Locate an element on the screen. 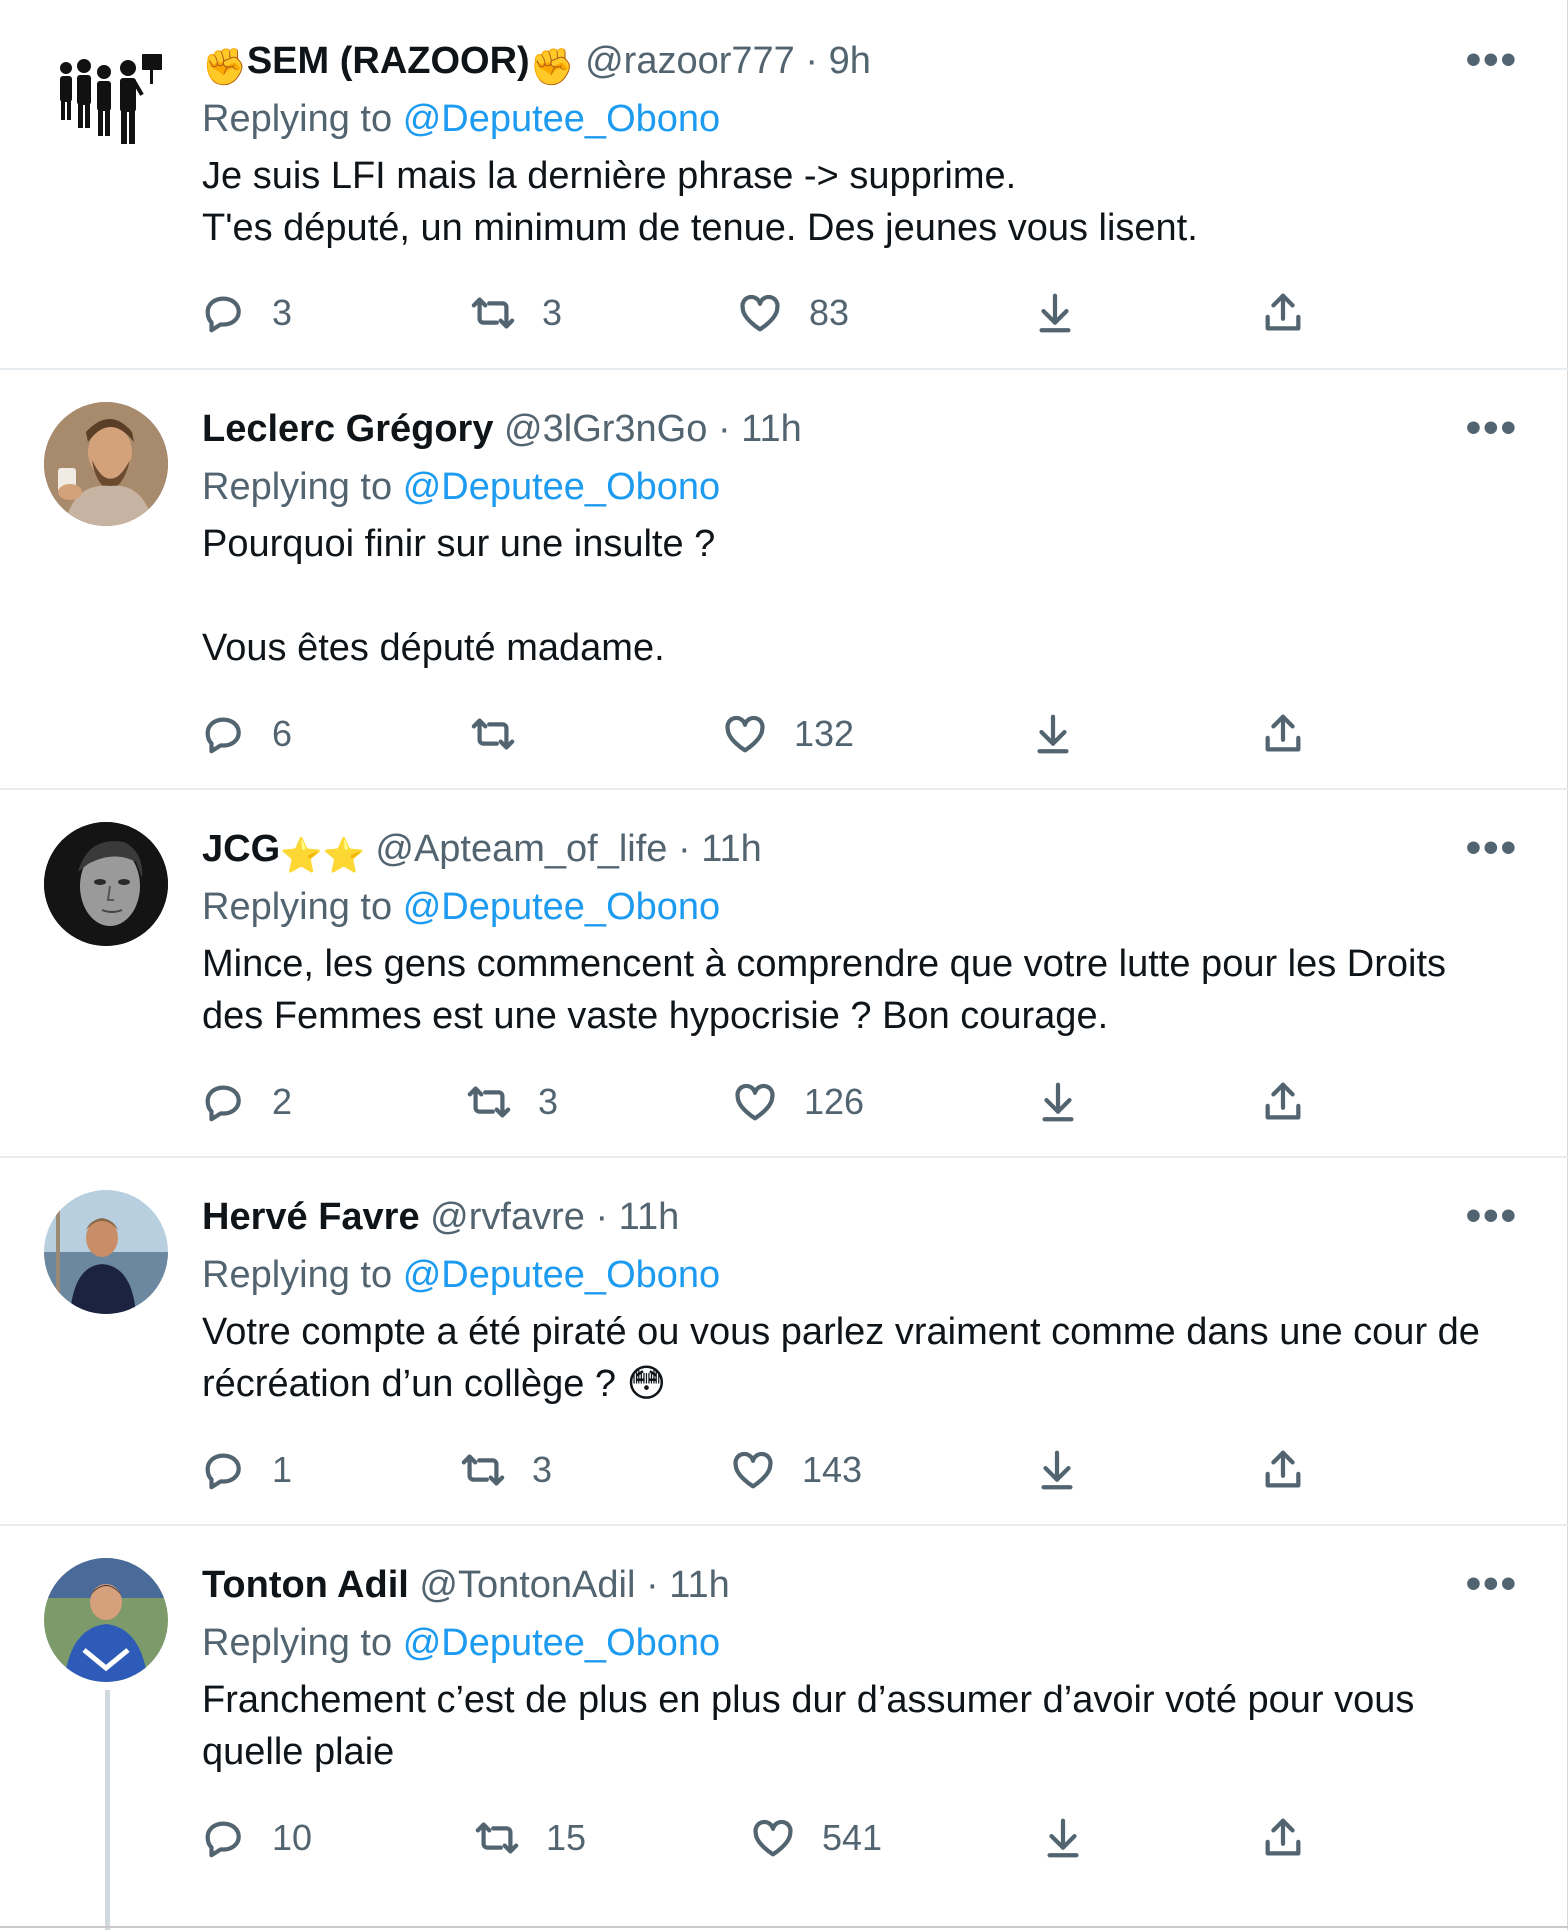 This screenshot has width=1568, height=1930. reply-count: 6 is located at coordinates (282, 733).